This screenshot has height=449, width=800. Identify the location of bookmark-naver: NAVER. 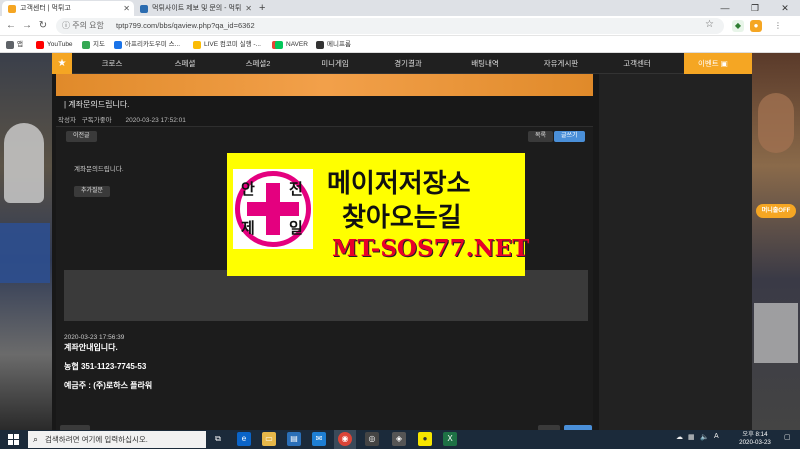
(291, 44).